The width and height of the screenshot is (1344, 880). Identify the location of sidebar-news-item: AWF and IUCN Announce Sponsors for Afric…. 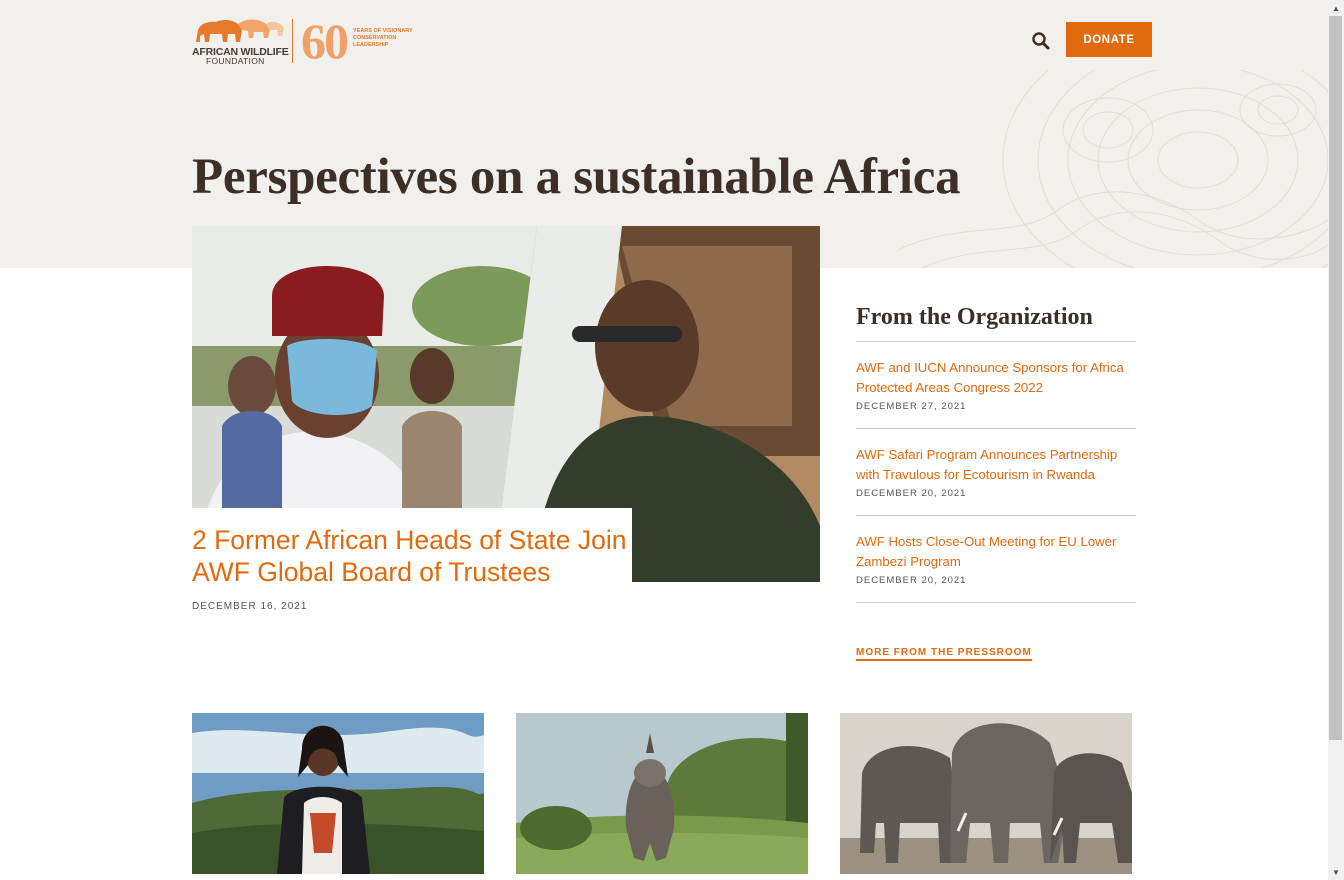
(996, 385).